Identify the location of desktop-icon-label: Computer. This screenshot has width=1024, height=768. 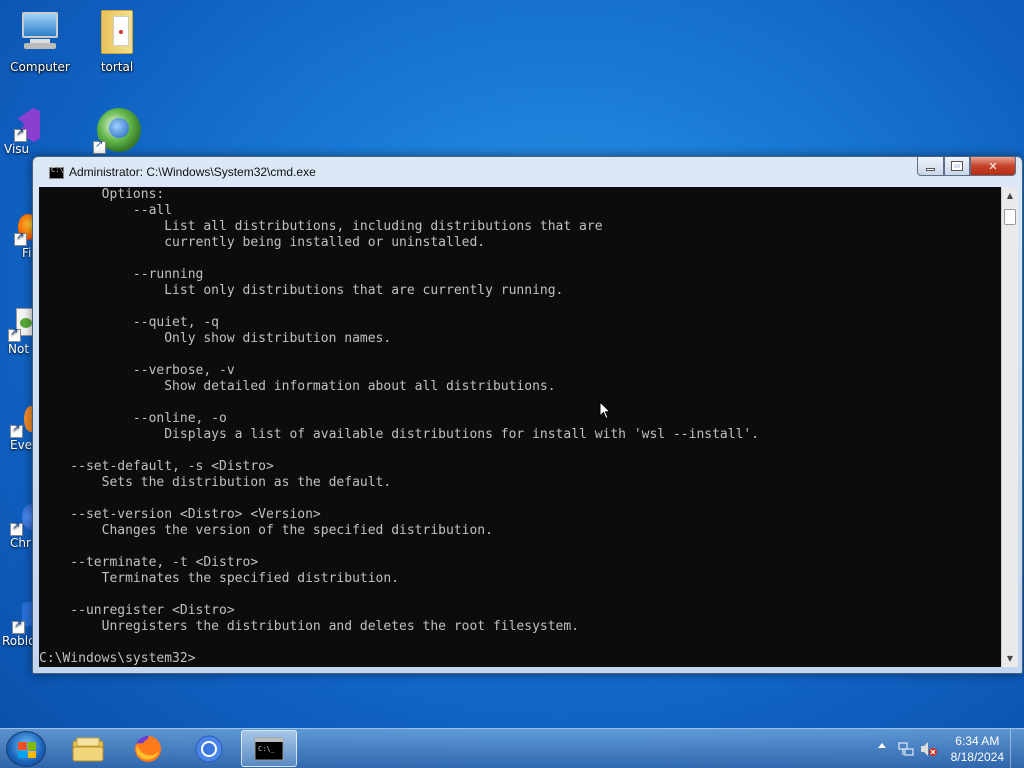
(40, 67).